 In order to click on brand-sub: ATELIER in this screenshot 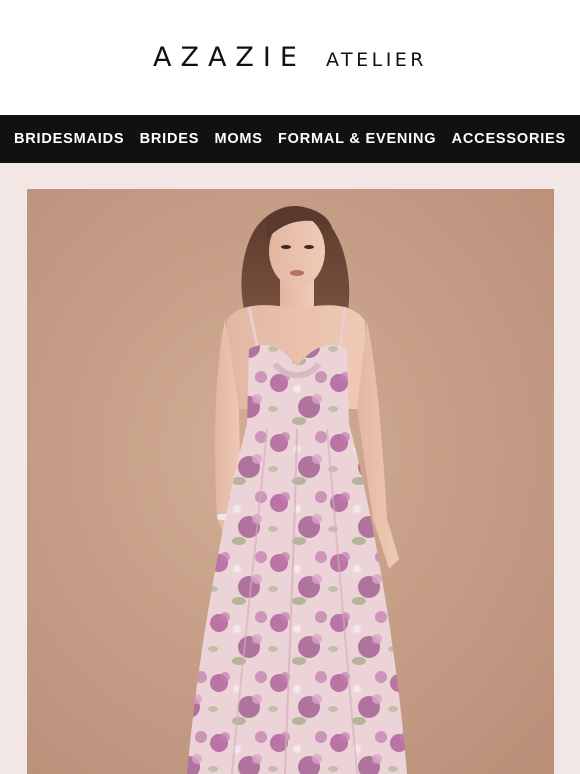, I will do `click(376, 60)`.